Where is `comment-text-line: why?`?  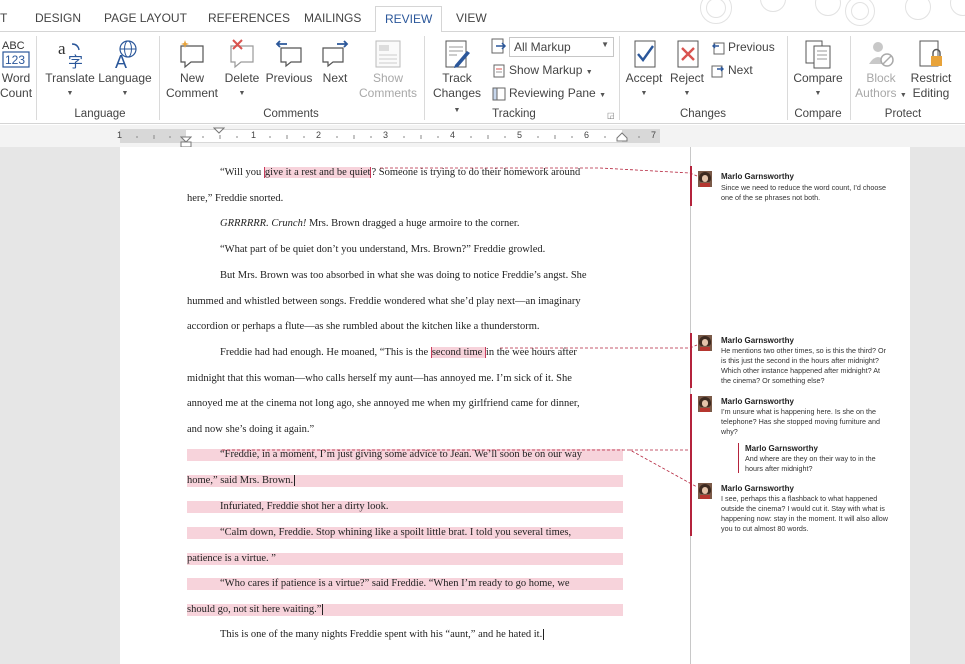
comment-text-line: why? is located at coordinates (729, 431).